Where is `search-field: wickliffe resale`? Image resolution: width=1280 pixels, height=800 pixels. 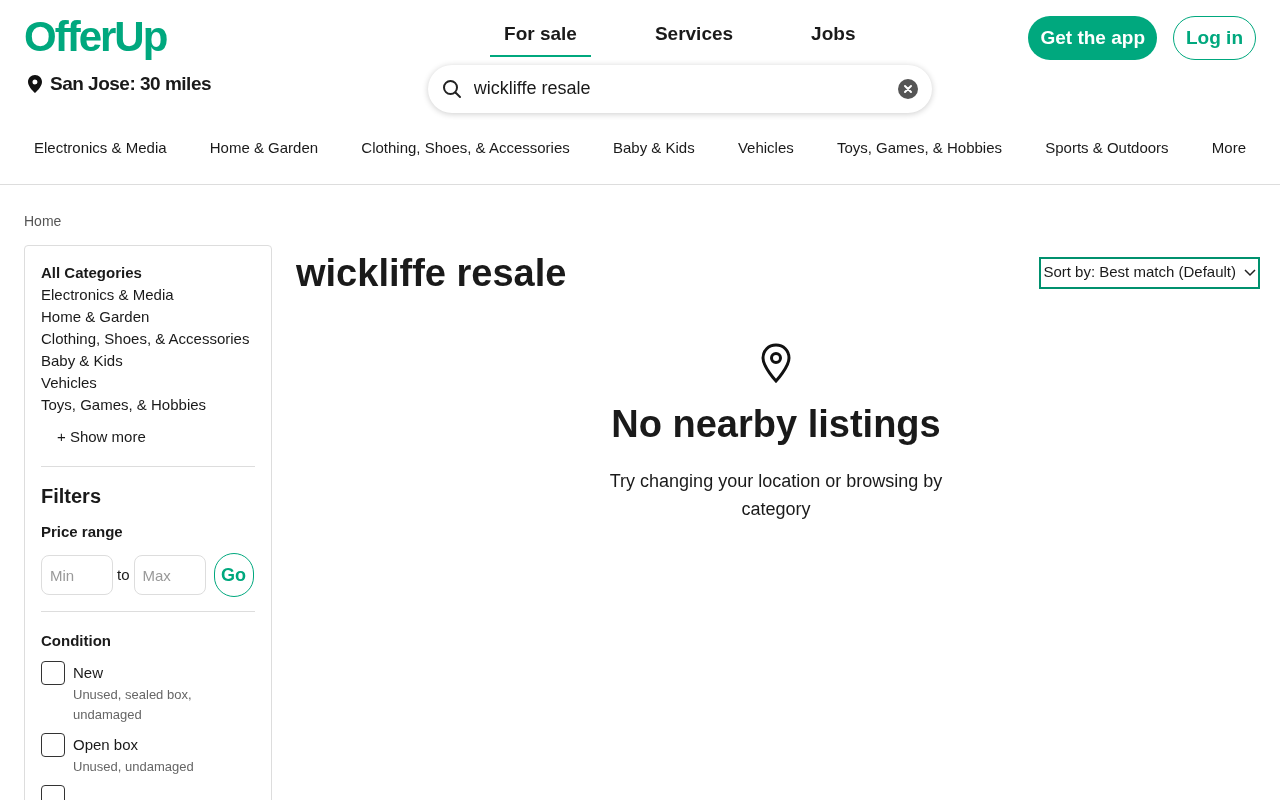
search-field: wickliffe resale is located at coordinates (679, 88).